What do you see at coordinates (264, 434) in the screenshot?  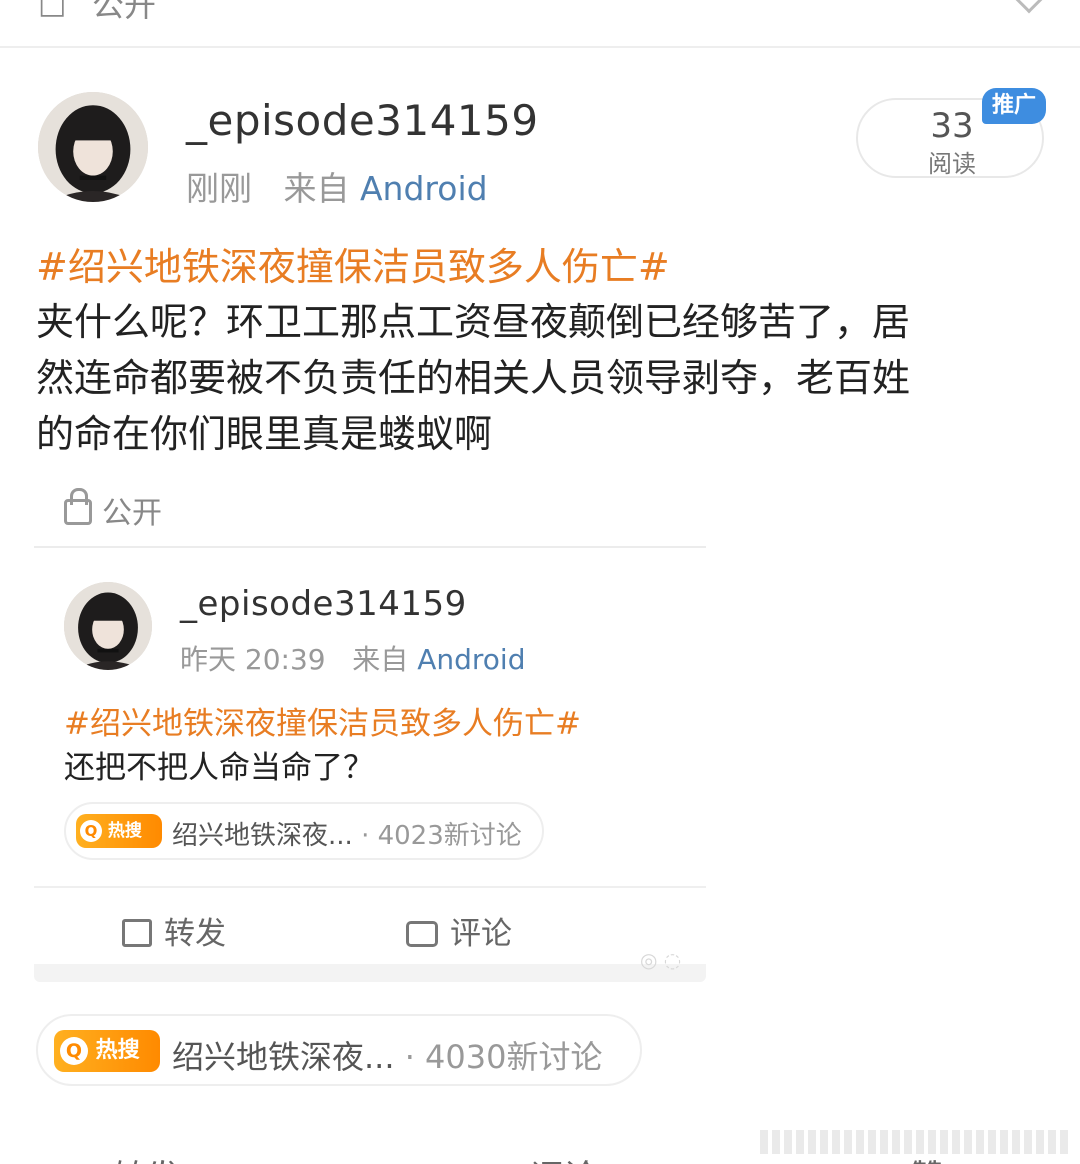 I see `post-body-line: 的命在你们眼里真是蝼蚁啊` at bounding box center [264, 434].